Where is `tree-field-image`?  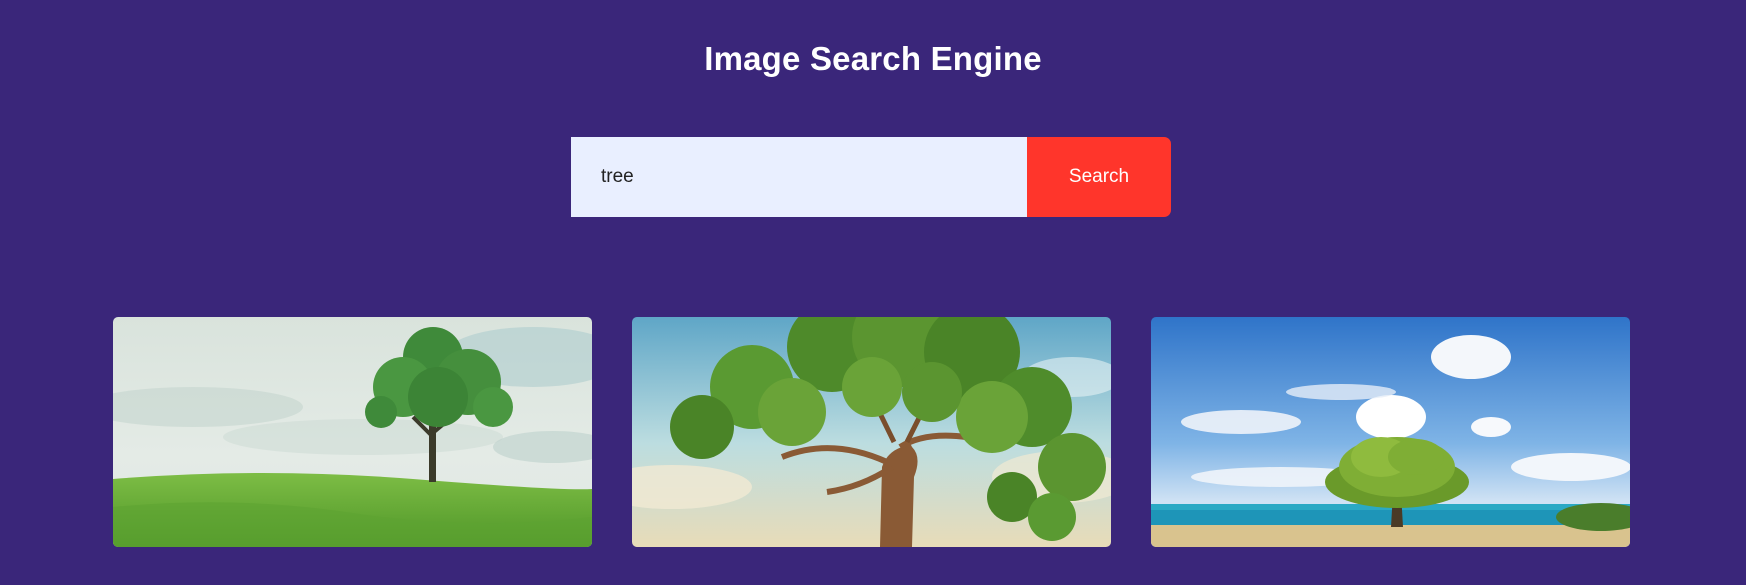 tree-field-image is located at coordinates (352, 432).